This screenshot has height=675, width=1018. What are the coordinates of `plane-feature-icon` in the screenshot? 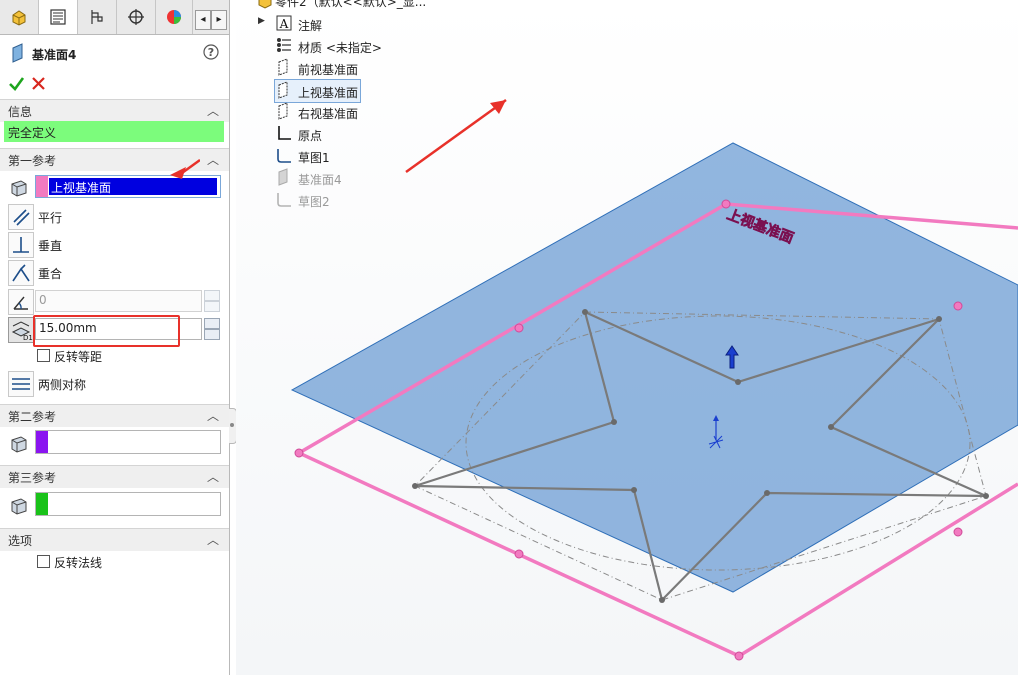 It's located at (17, 53).